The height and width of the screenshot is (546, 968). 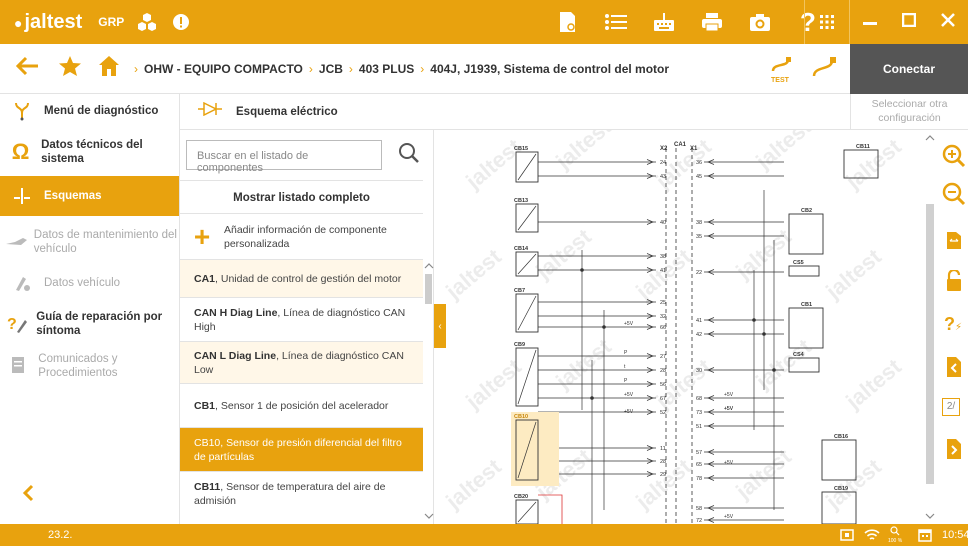 I want to click on home-icon, so click(x=109, y=68).